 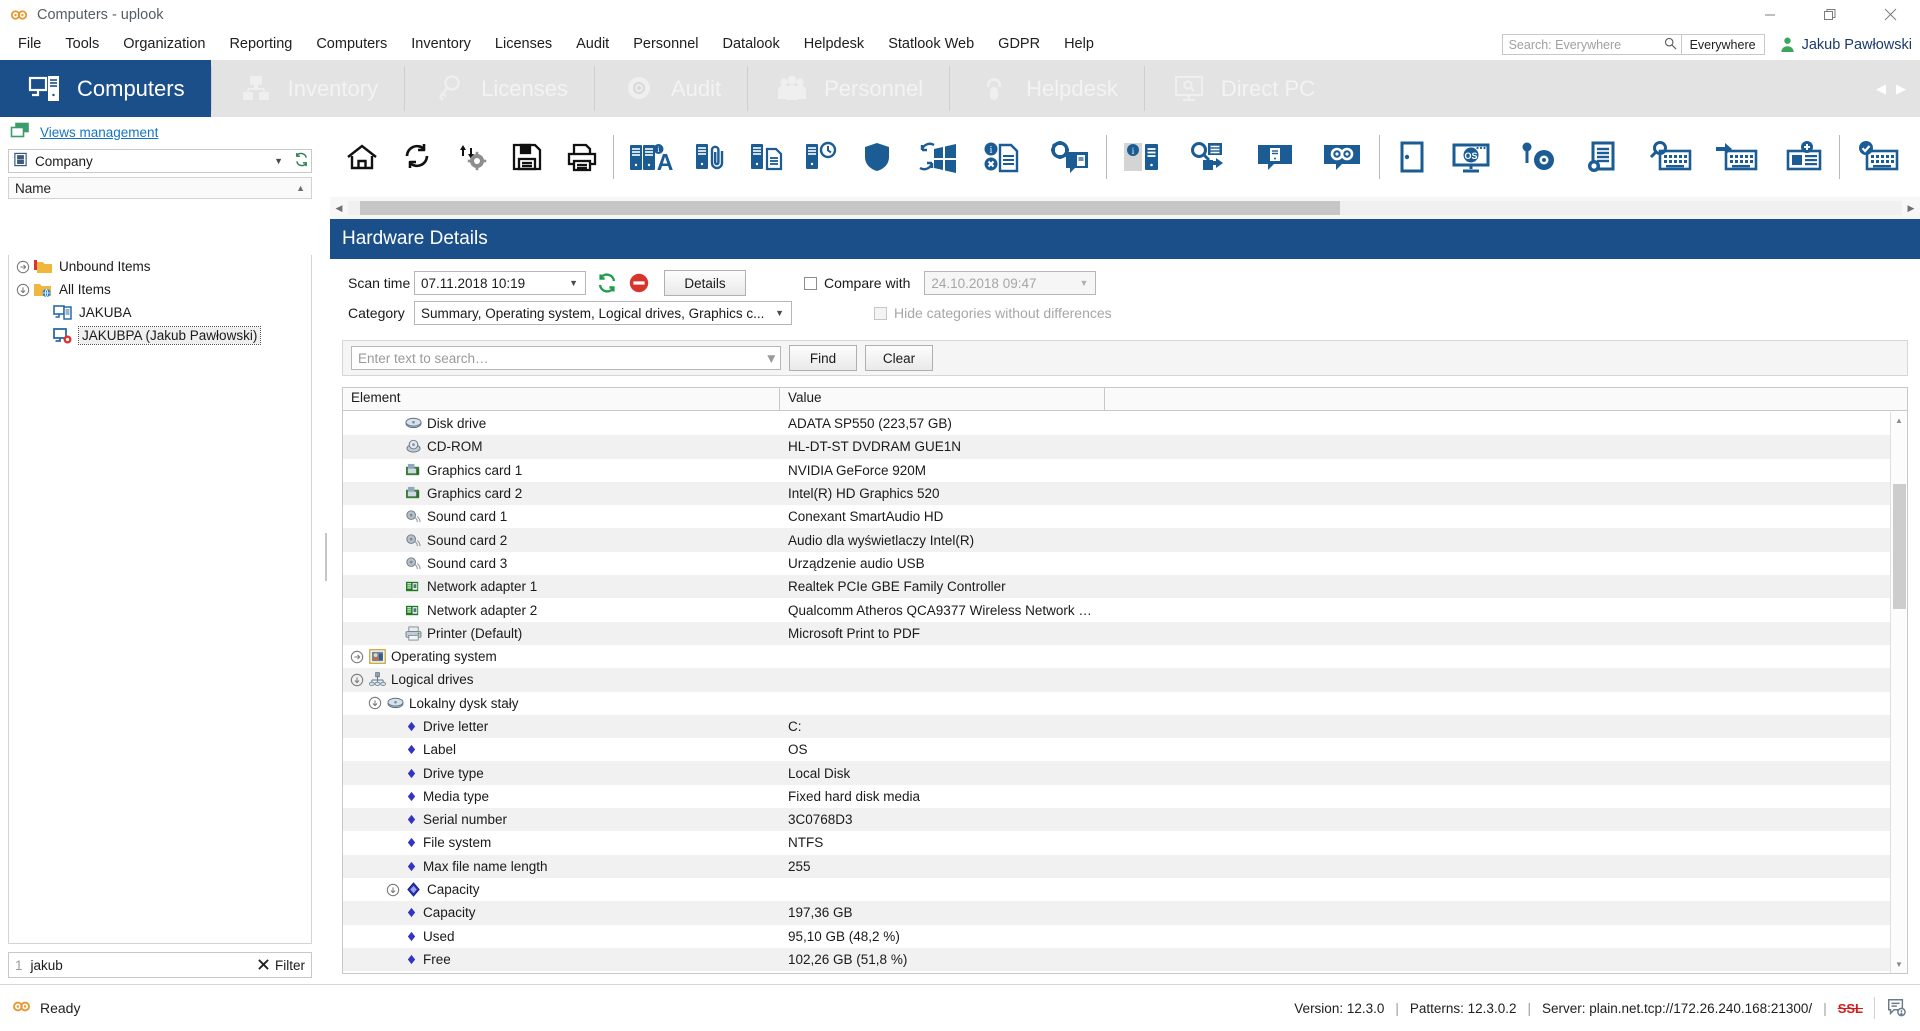 I want to click on search-scope-button: Everywhere, so click(x=1723, y=44).